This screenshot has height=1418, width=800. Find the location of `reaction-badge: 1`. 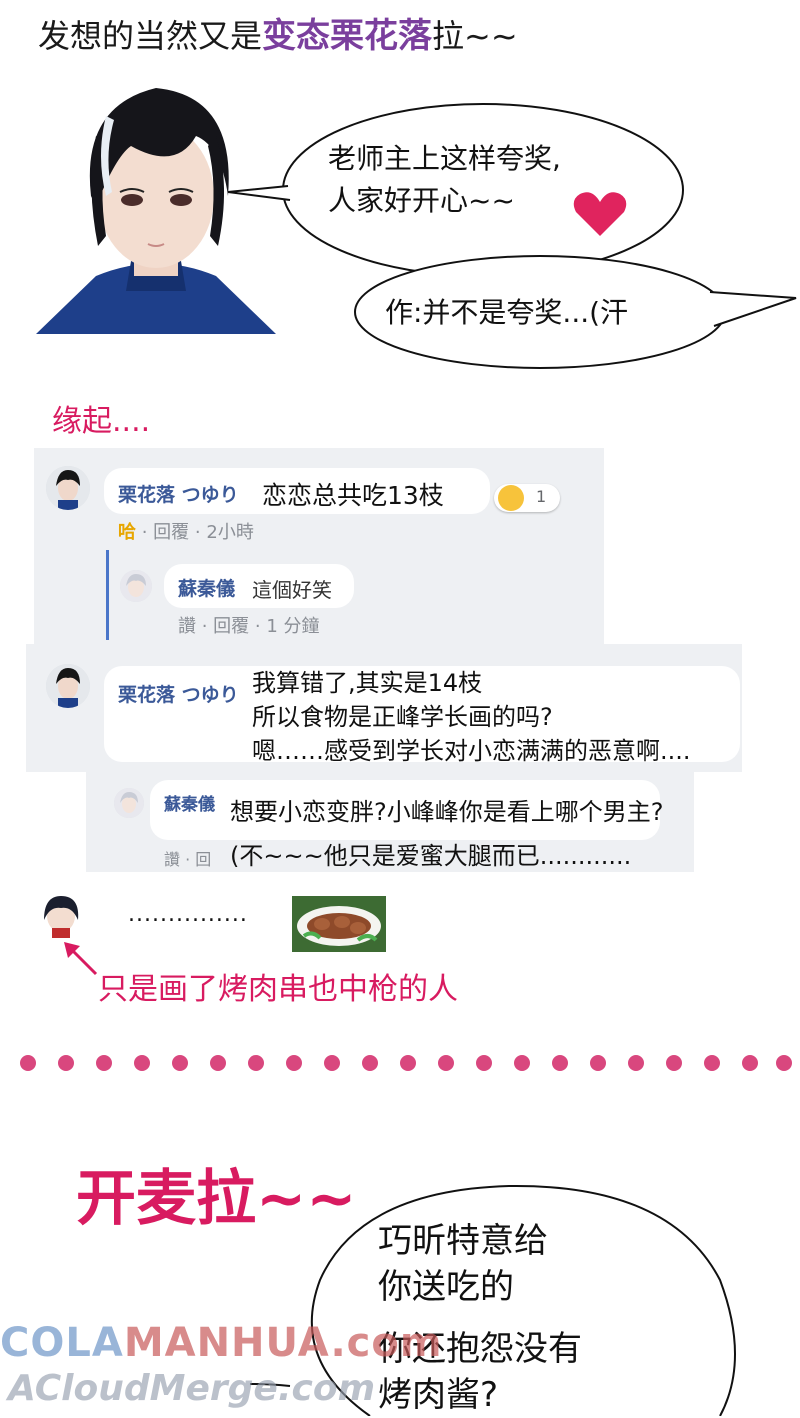

reaction-badge: 1 is located at coordinates (527, 498).